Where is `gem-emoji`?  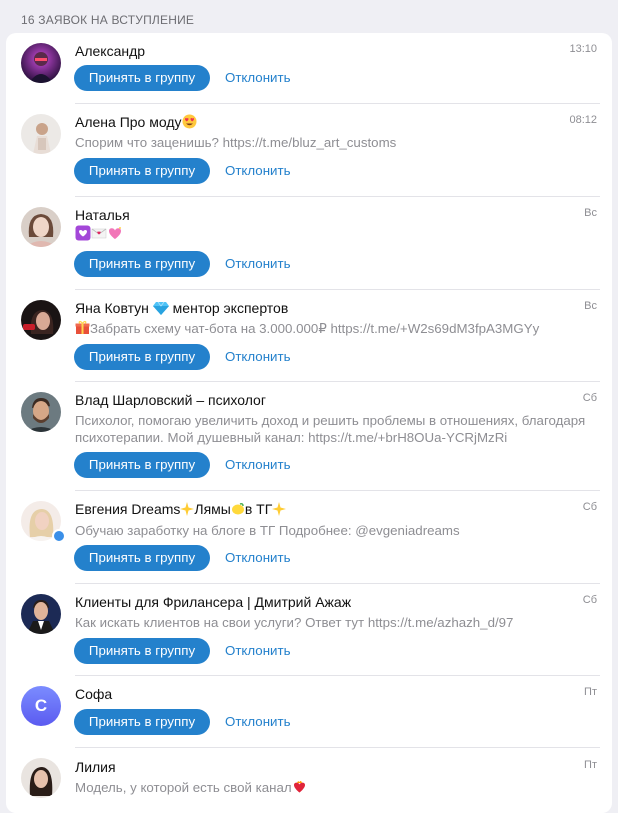 gem-emoji is located at coordinates (160, 309).